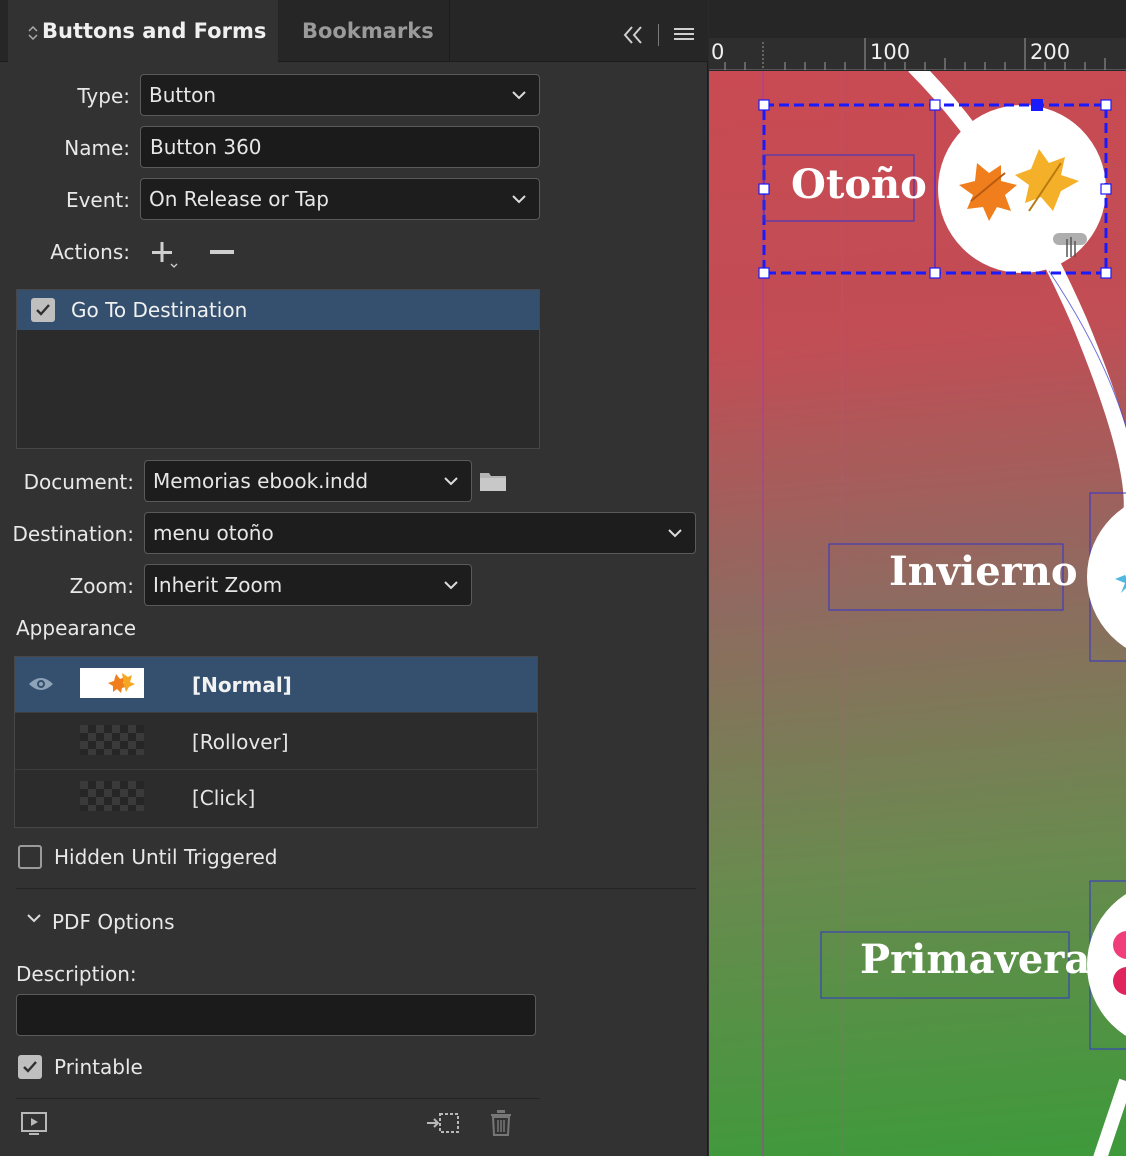 This screenshot has height=1156, width=1126. I want to click on horizontal-ruler: 0 100 200, so click(917, 54).